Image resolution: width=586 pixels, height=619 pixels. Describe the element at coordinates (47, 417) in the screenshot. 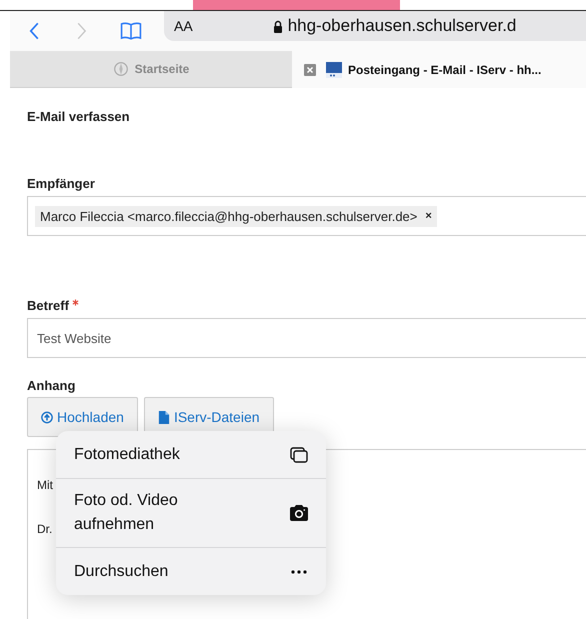

I see `upload-icon` at that location.